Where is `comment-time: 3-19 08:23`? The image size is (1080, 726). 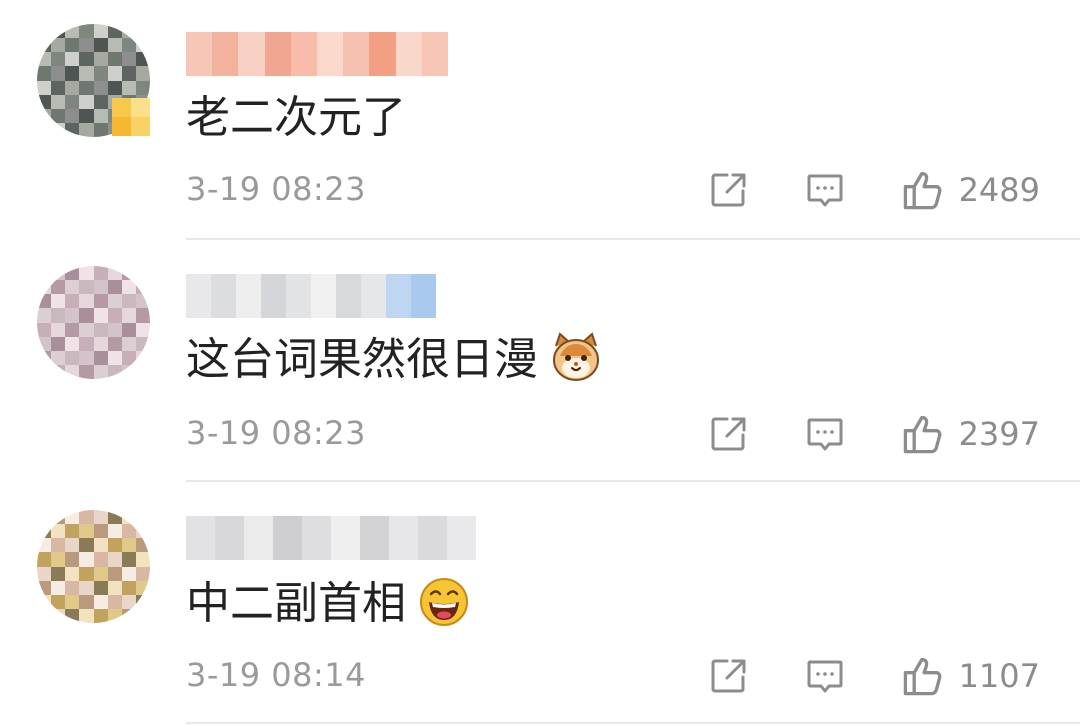
comment-time: 3-19 08:23 is located at coordinates (276, 433).